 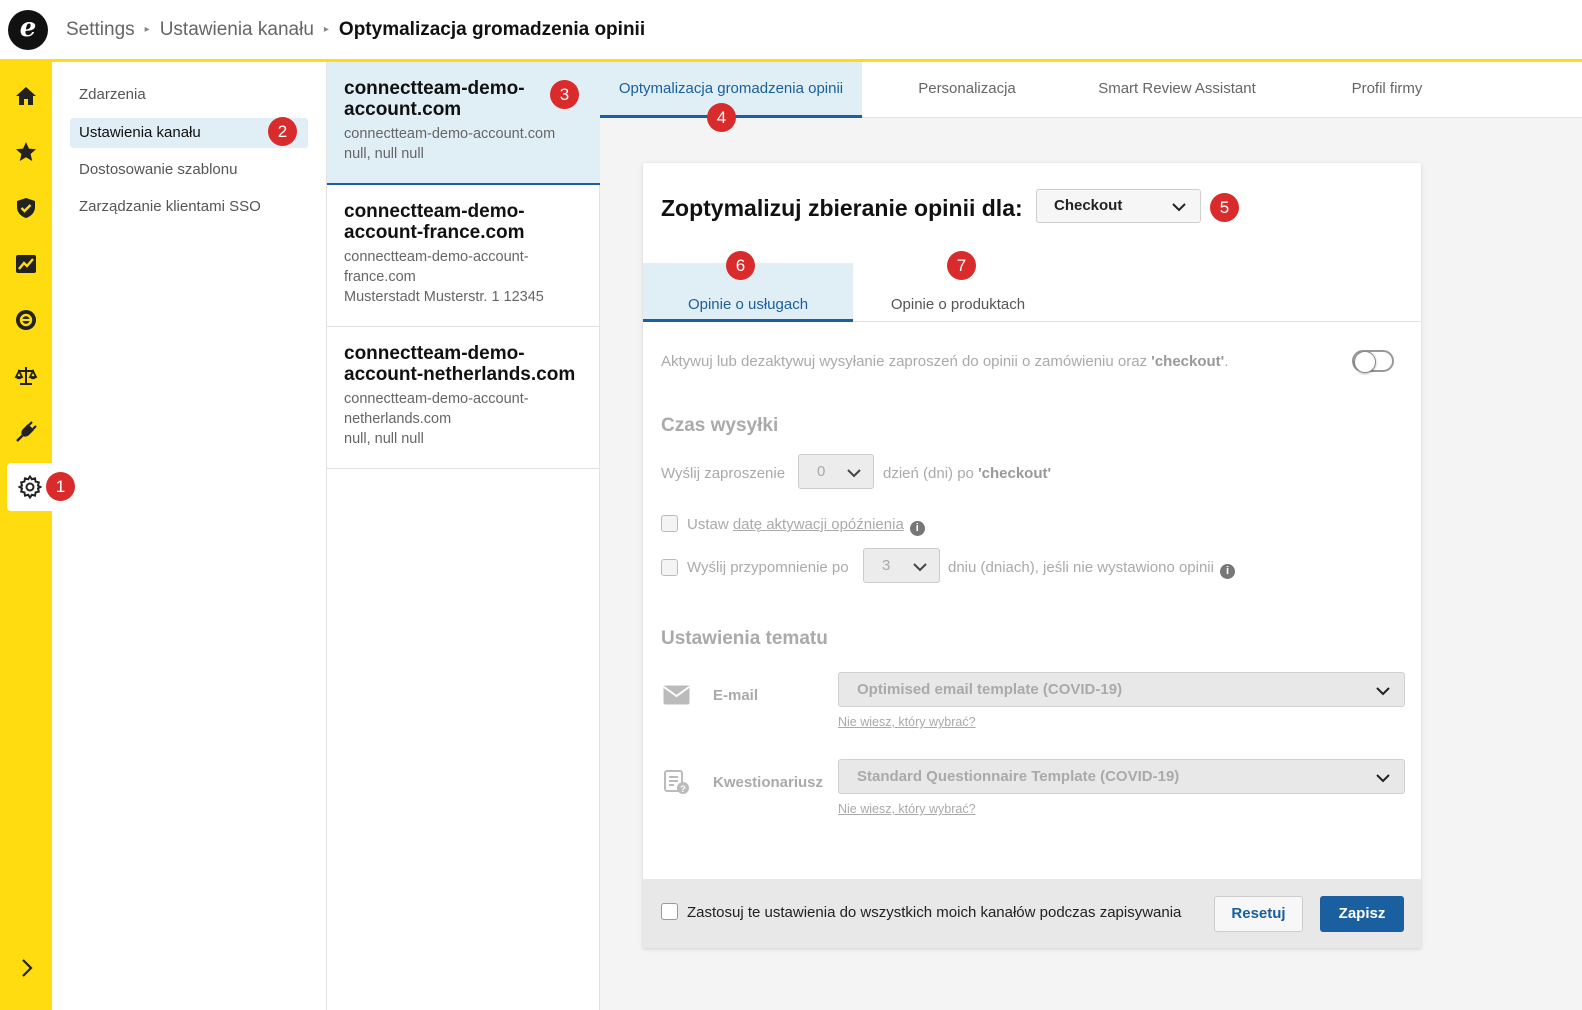 What do you see at coordinates (26, 536) in the screenshot?
I see `icon-rail` at bounding box center [26, 536].